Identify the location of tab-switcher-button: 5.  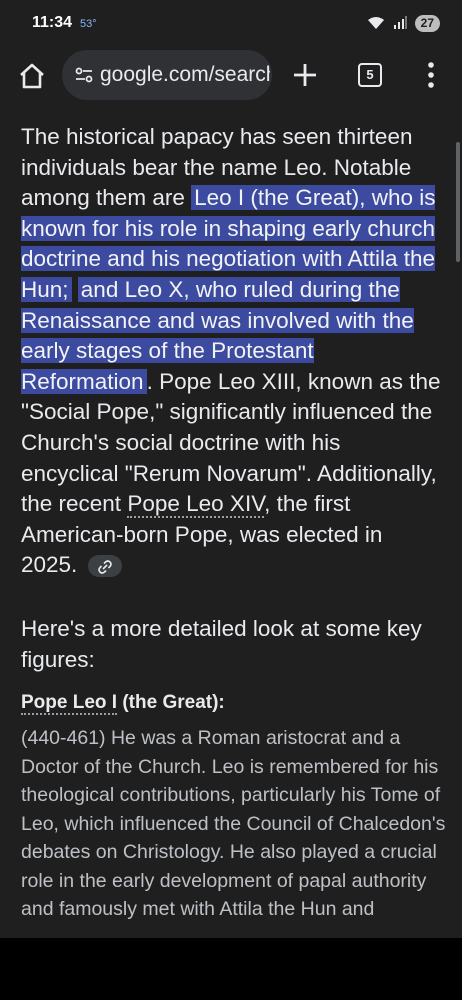
(370, 75).